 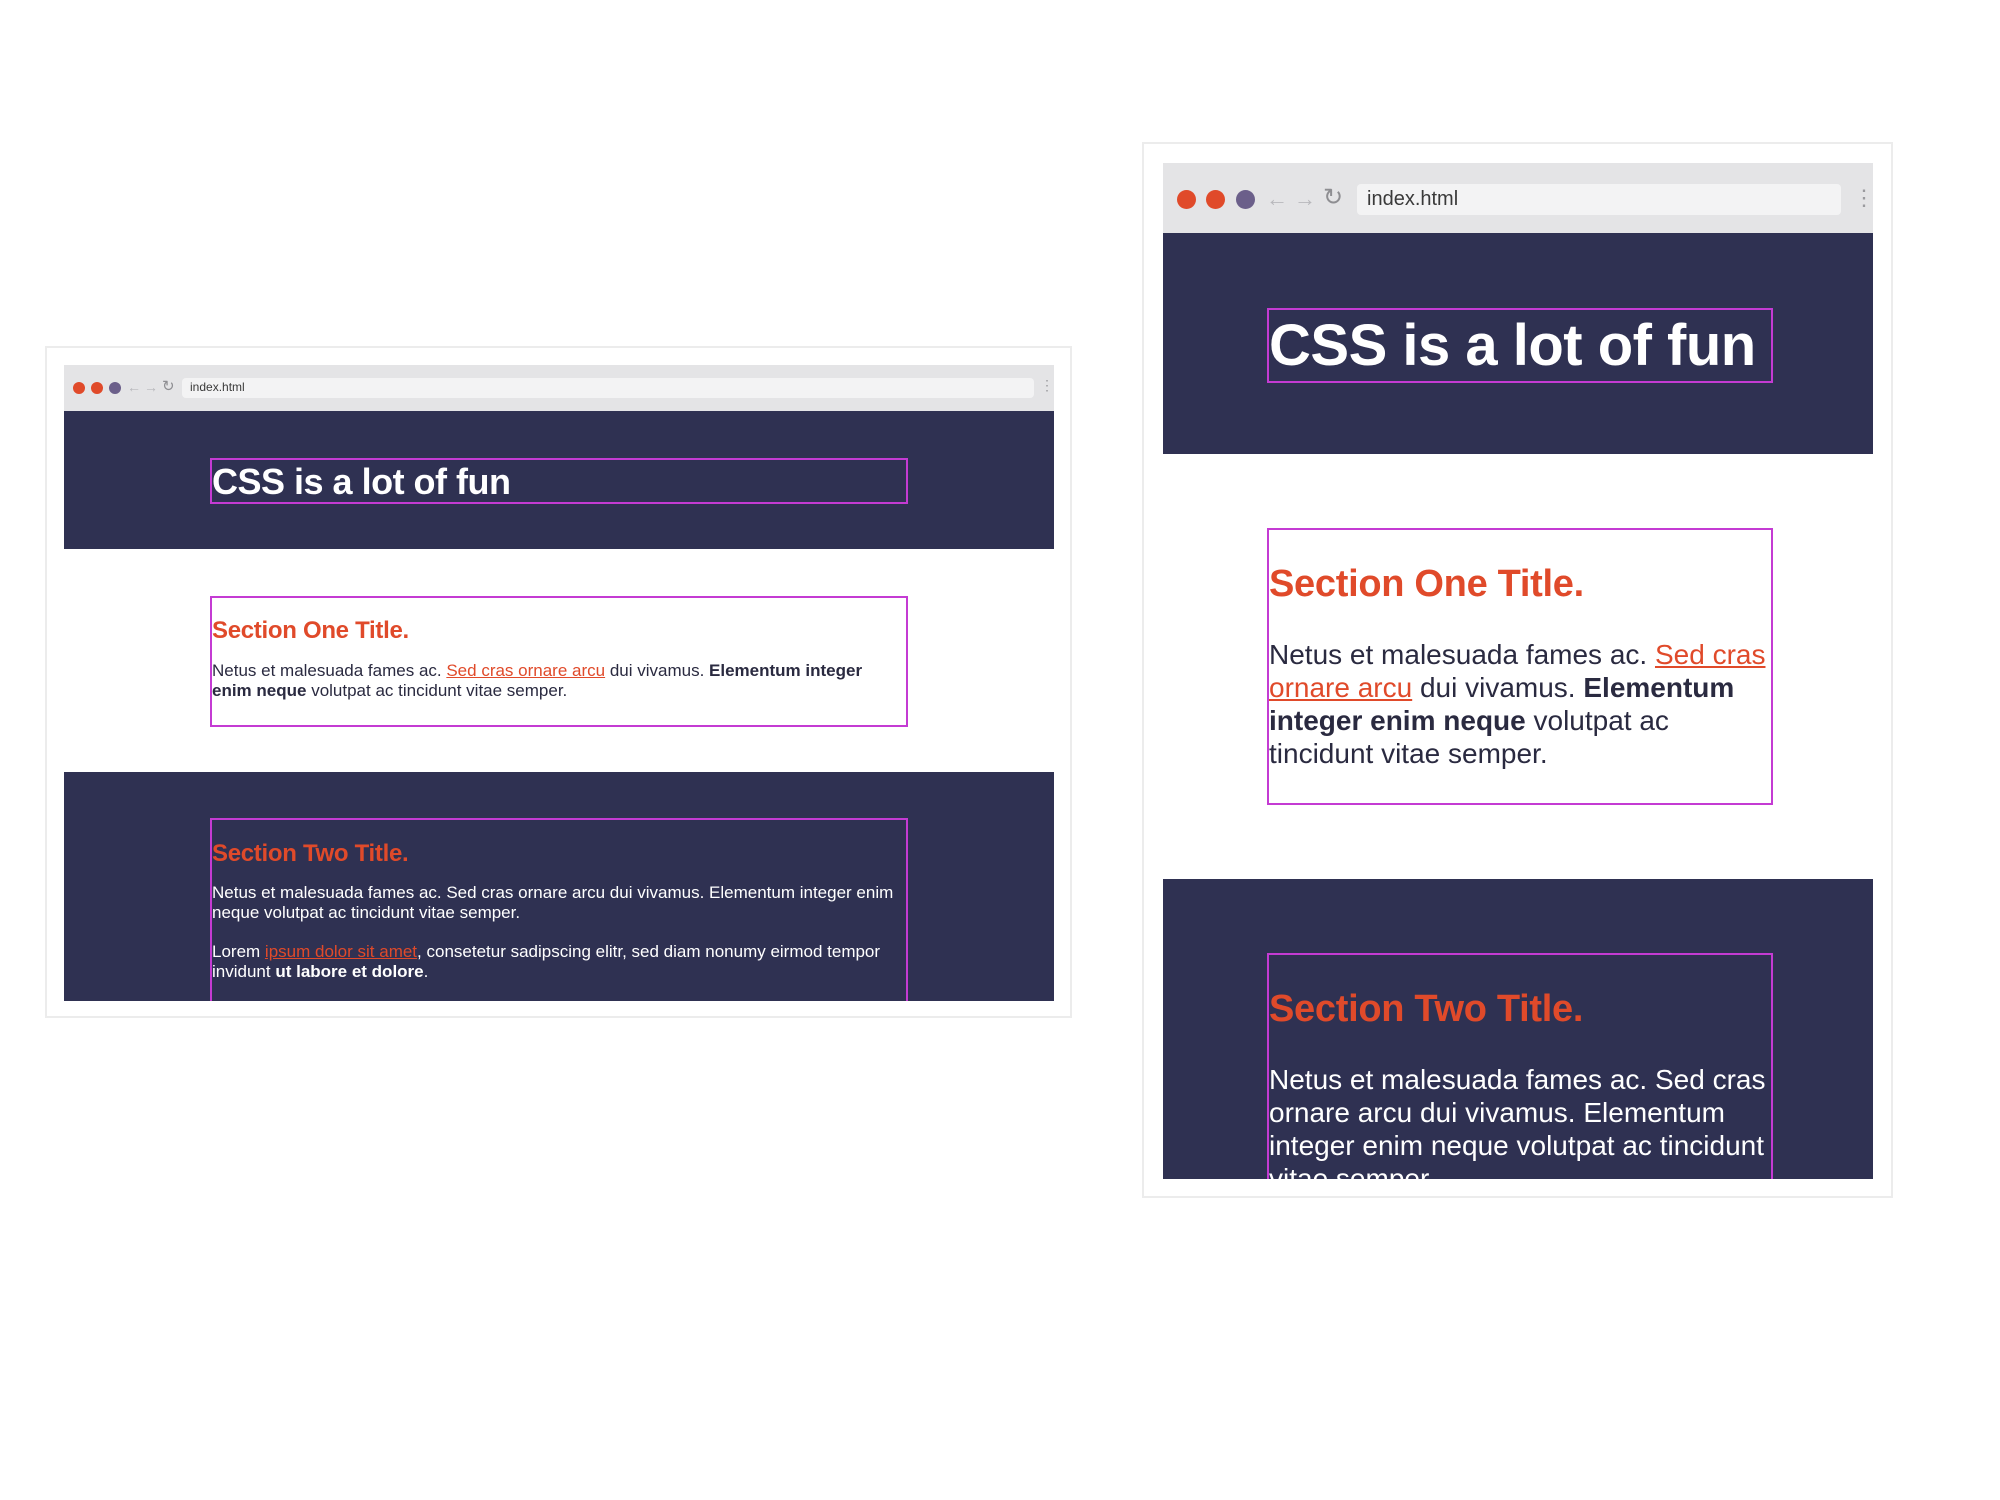 What do you see at coordinates (525, 670) in the screenshot?
I see `section-one-link: Sed cras ornare arcu` at bounding box center [525, 670].